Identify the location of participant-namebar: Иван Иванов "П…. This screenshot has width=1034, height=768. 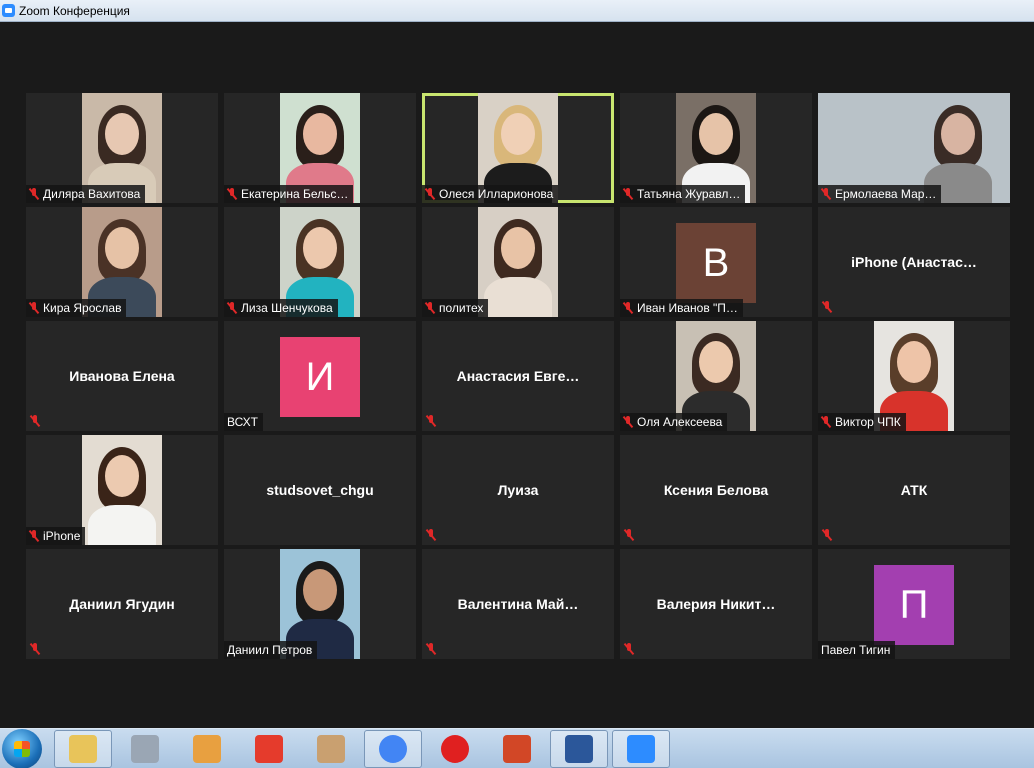
(681, 308).